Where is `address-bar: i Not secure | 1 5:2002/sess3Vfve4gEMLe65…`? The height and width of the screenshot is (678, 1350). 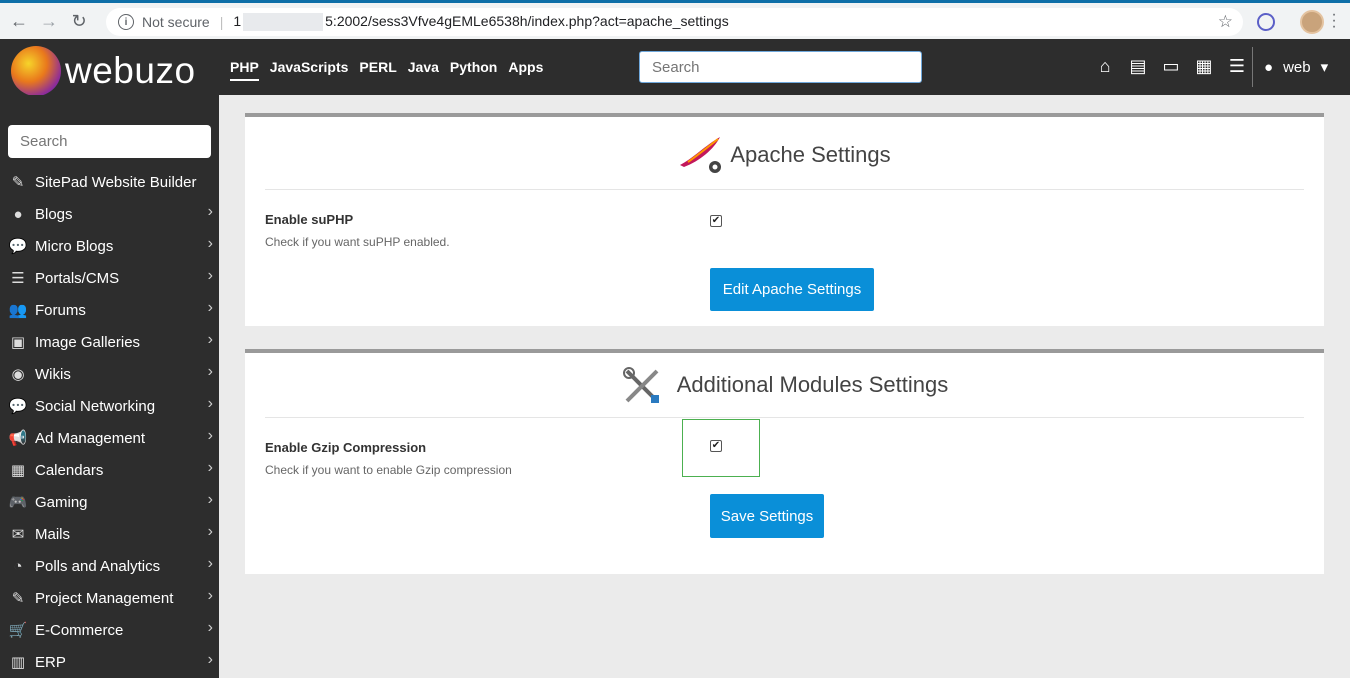
address-bar: i Not secure | 1 5:2002/sess3Vfve4gEMLe65… is located at coordinates (674, 22).